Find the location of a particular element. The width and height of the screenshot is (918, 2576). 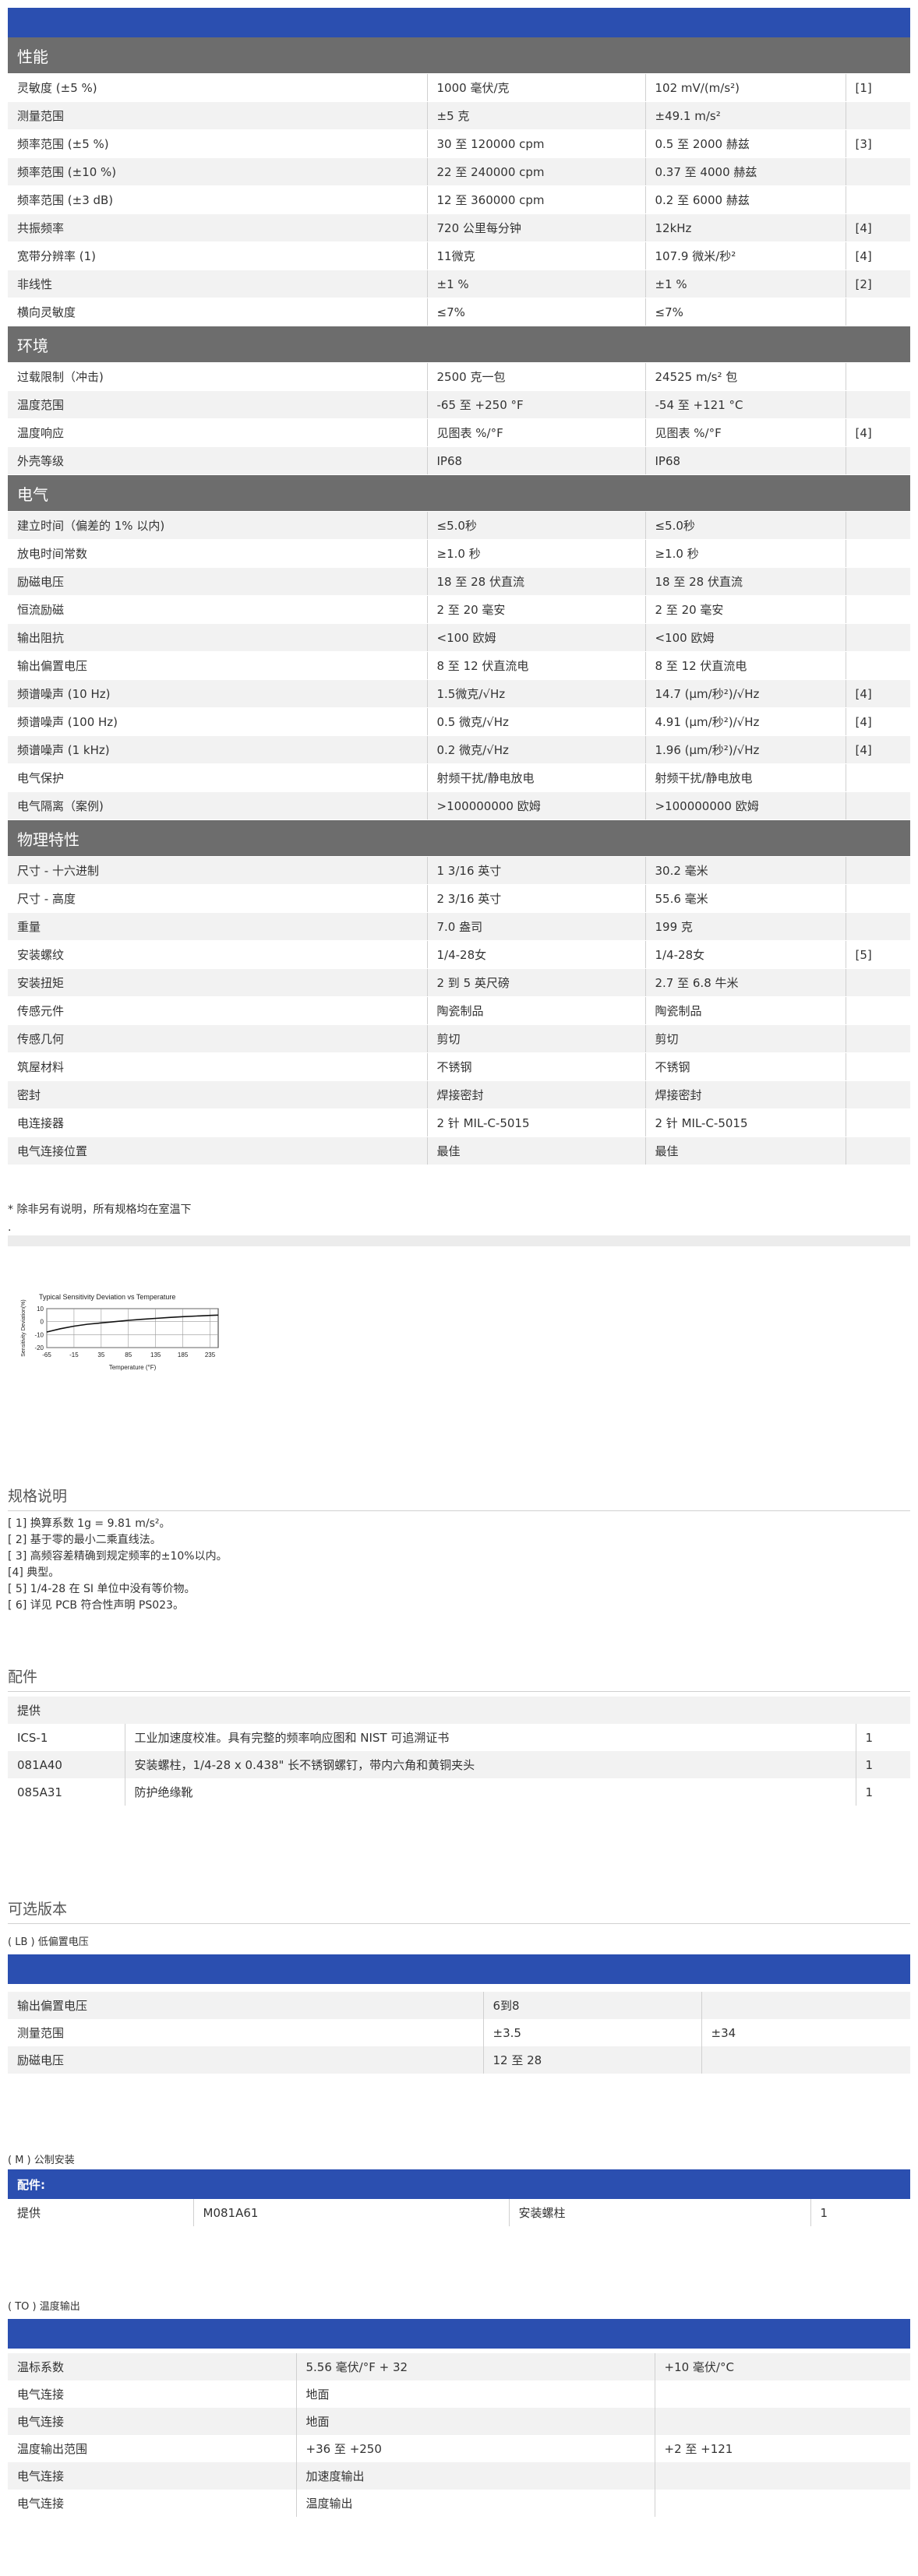

spec-value-si: ±49.1 m/s² is located at coordinates (745, 116).